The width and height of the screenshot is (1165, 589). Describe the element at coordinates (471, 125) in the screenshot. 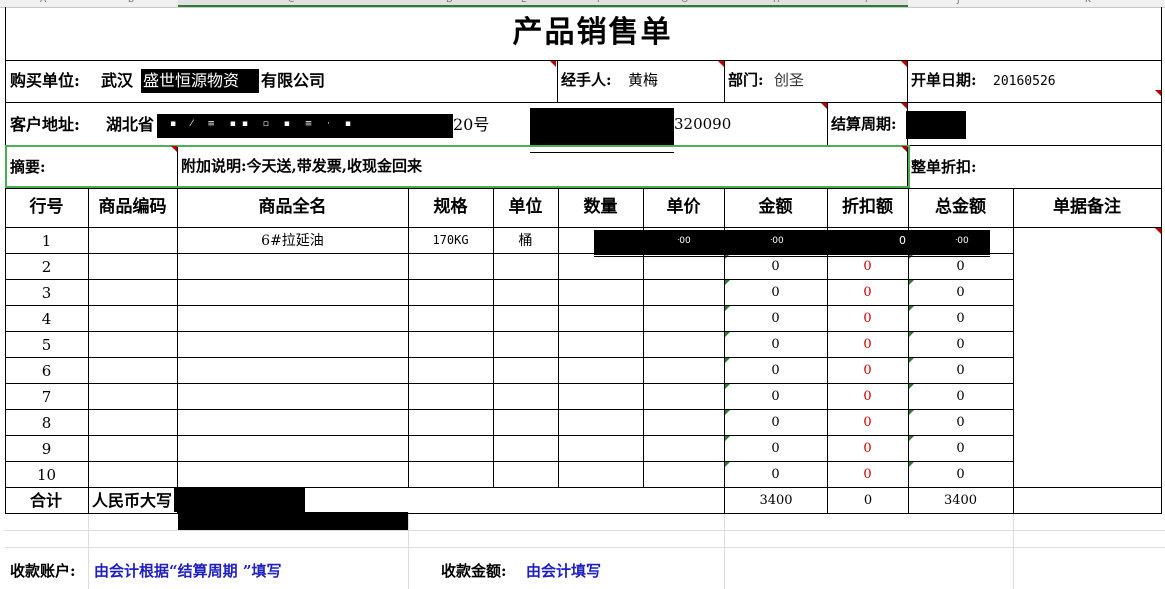

I see `address-suffix: 20号` at that location.